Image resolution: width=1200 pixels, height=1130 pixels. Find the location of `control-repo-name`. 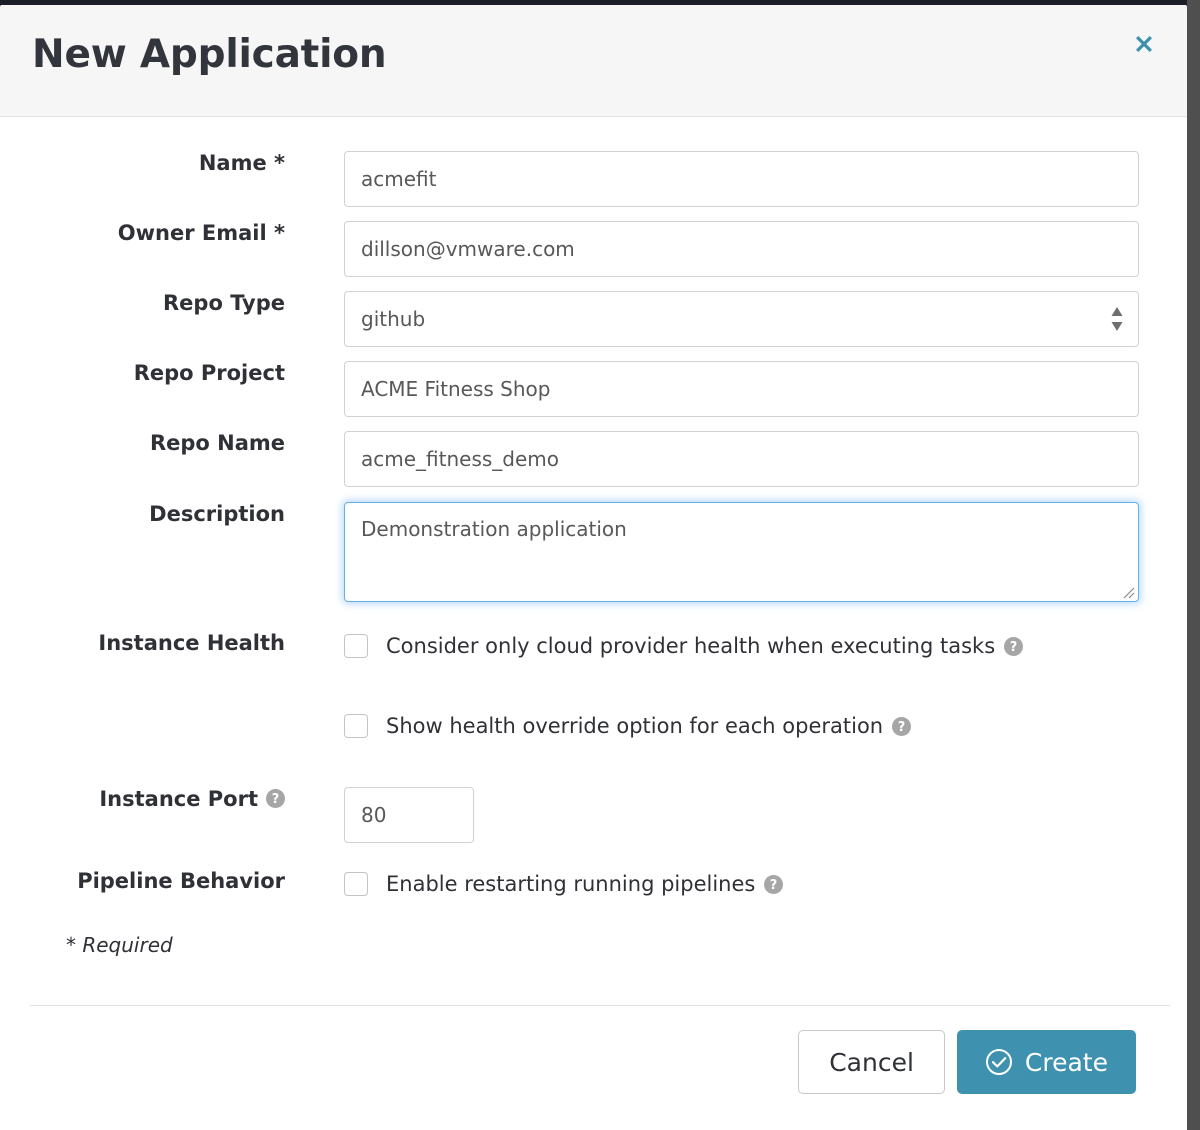

control-repo-name is located at coordinates (736, 459).